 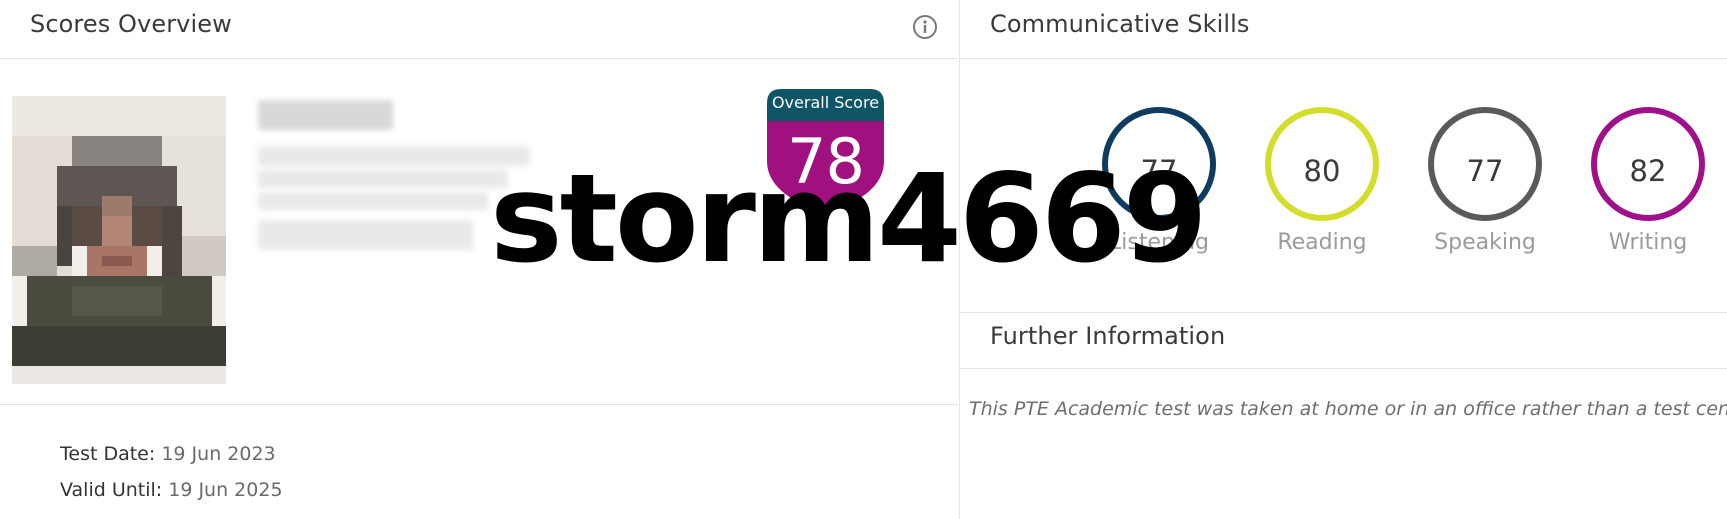 What do you see at coordinates (225, 490) in the screenshot?
I see `valid-until-value: 19 Jun 2025` at bounding box center [225, 490].